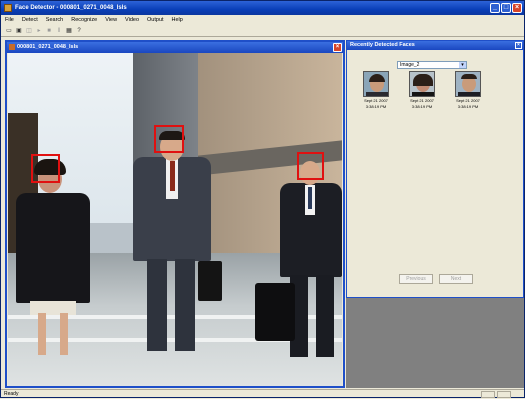 This screenshot has height=399, width=525. Describe the element at coordinates (84, 20) in the screenshot. I see `menu-recognize: Recognize` at that location.